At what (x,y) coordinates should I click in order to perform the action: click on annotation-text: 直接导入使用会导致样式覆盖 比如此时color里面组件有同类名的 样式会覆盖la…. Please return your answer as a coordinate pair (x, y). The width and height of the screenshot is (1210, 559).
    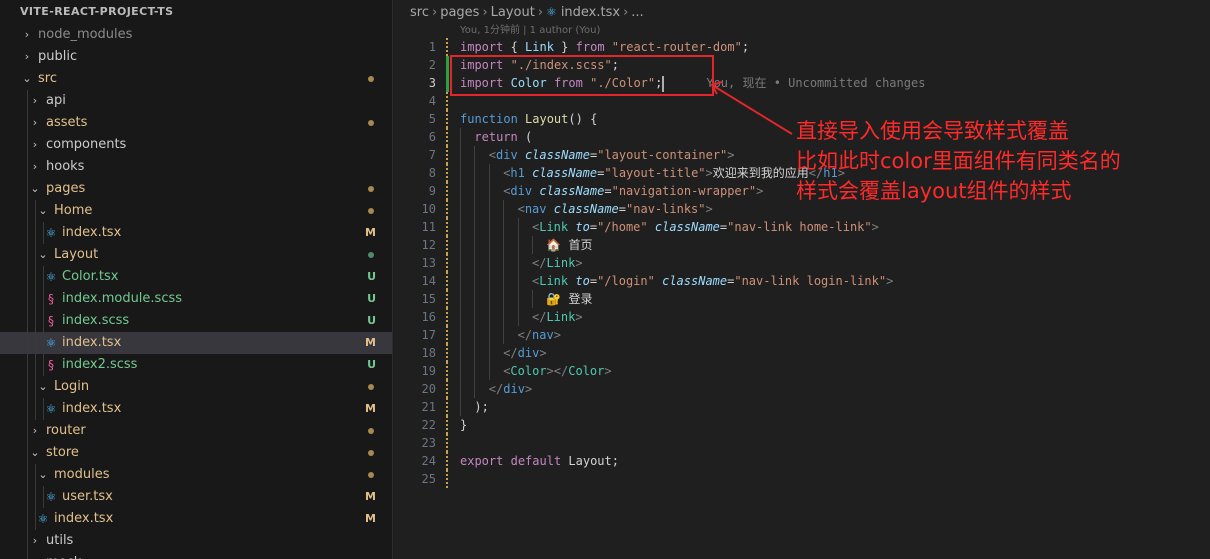
    Looking at the image, I should click on (958, 161).